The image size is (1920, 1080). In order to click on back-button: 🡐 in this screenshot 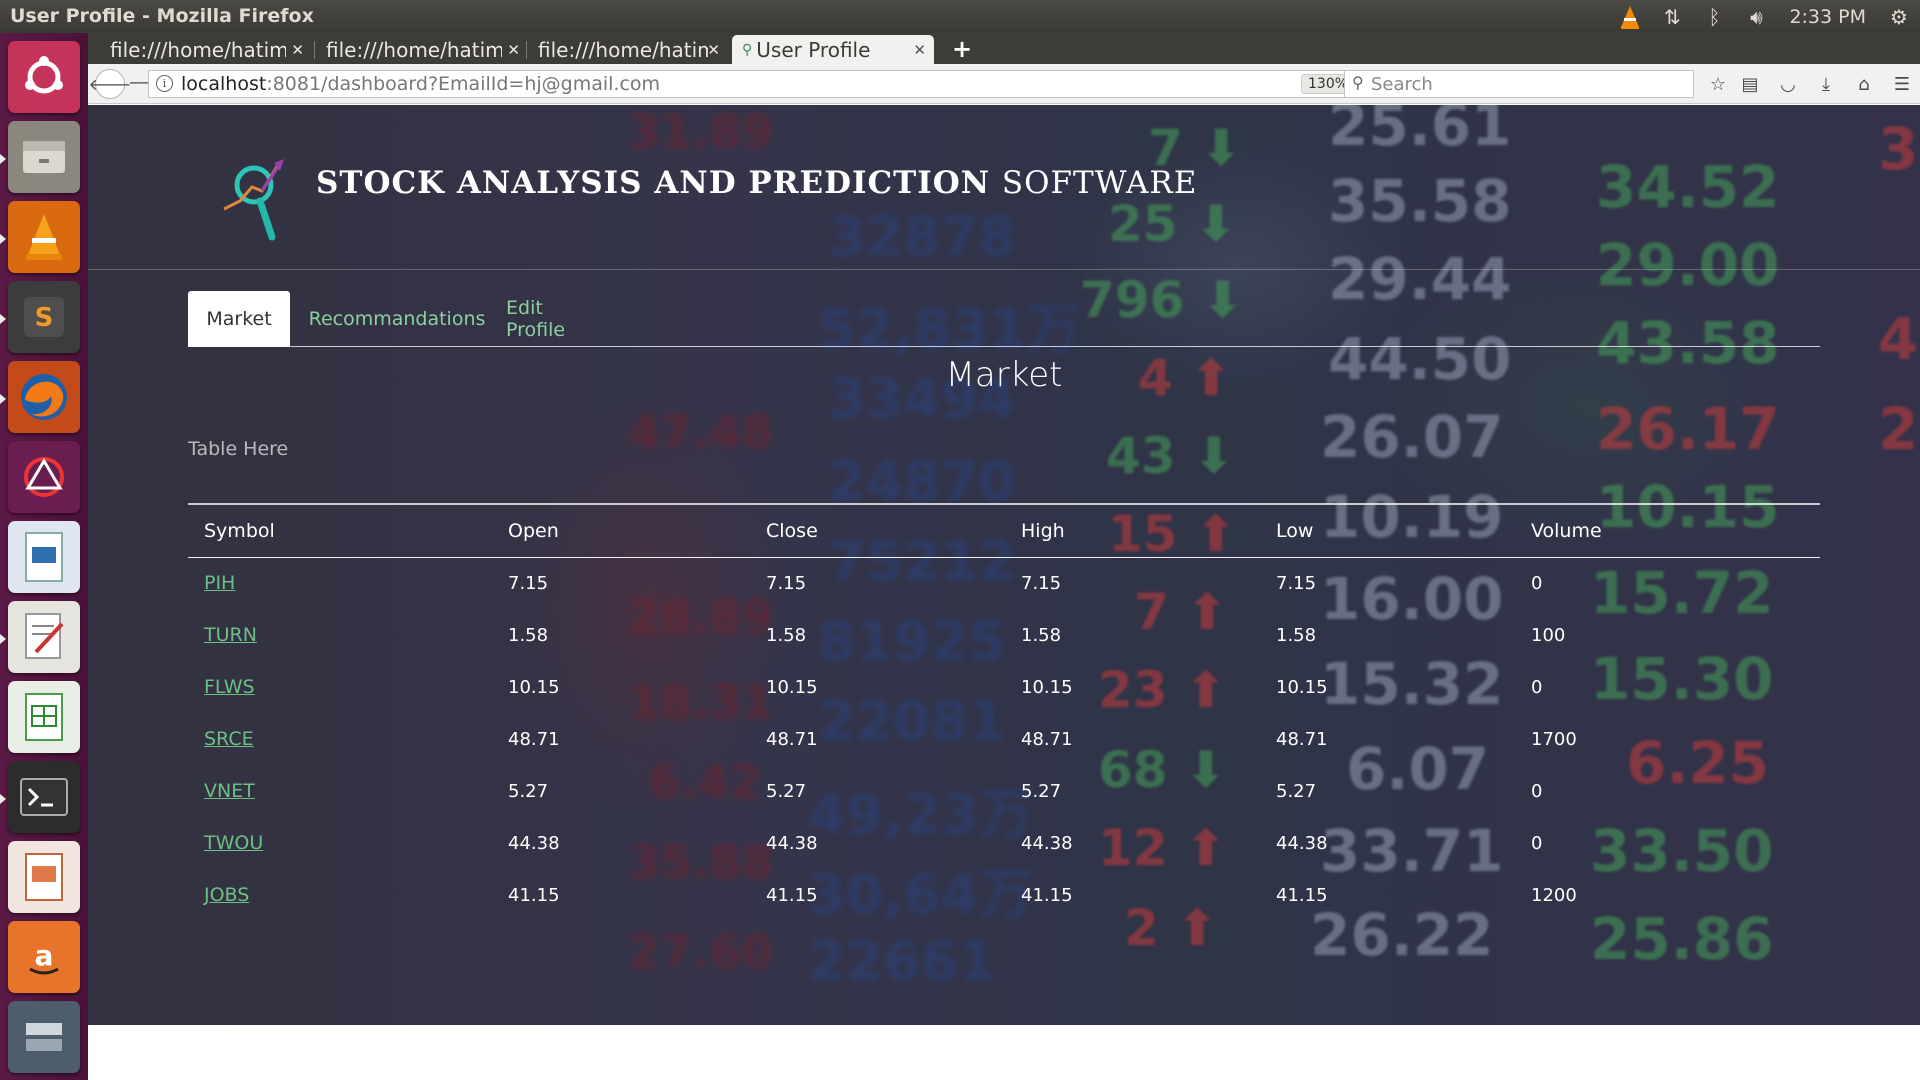, I will do `click(110, 84)`.